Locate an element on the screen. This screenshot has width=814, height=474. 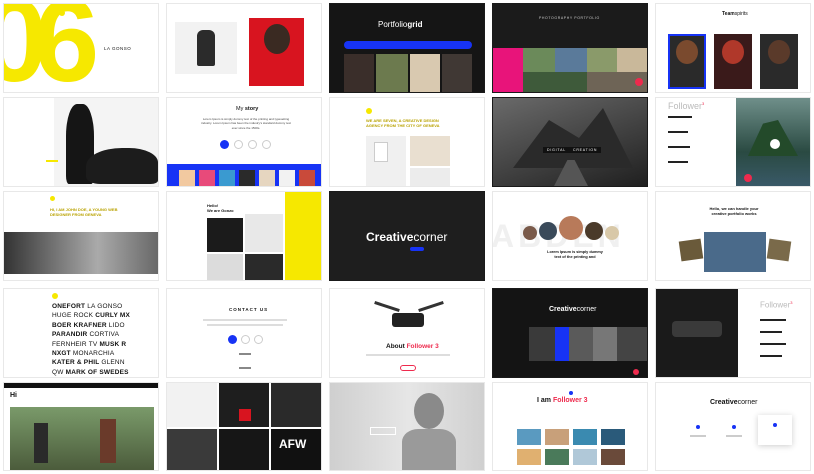
tile-13-creative-corner: Creativecorner is located at coordinates (407, 236).